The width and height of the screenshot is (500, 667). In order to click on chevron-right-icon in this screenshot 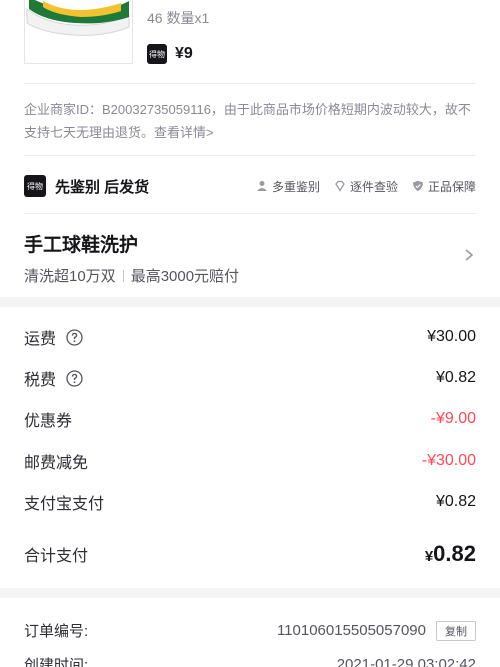, I will do `click(469, 255)`.